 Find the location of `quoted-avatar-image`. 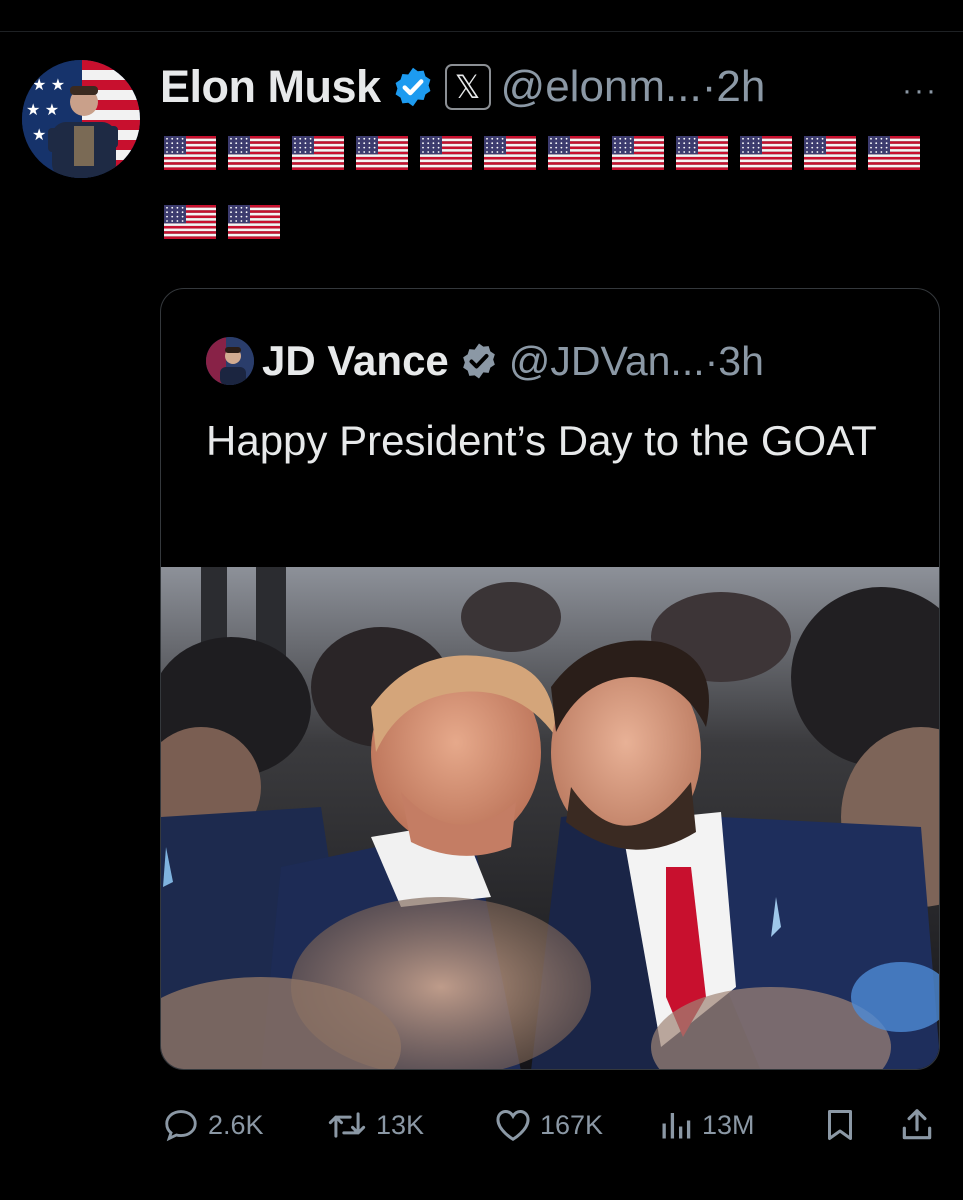

quoted-avatar-image is located at coordinates (230, 361).